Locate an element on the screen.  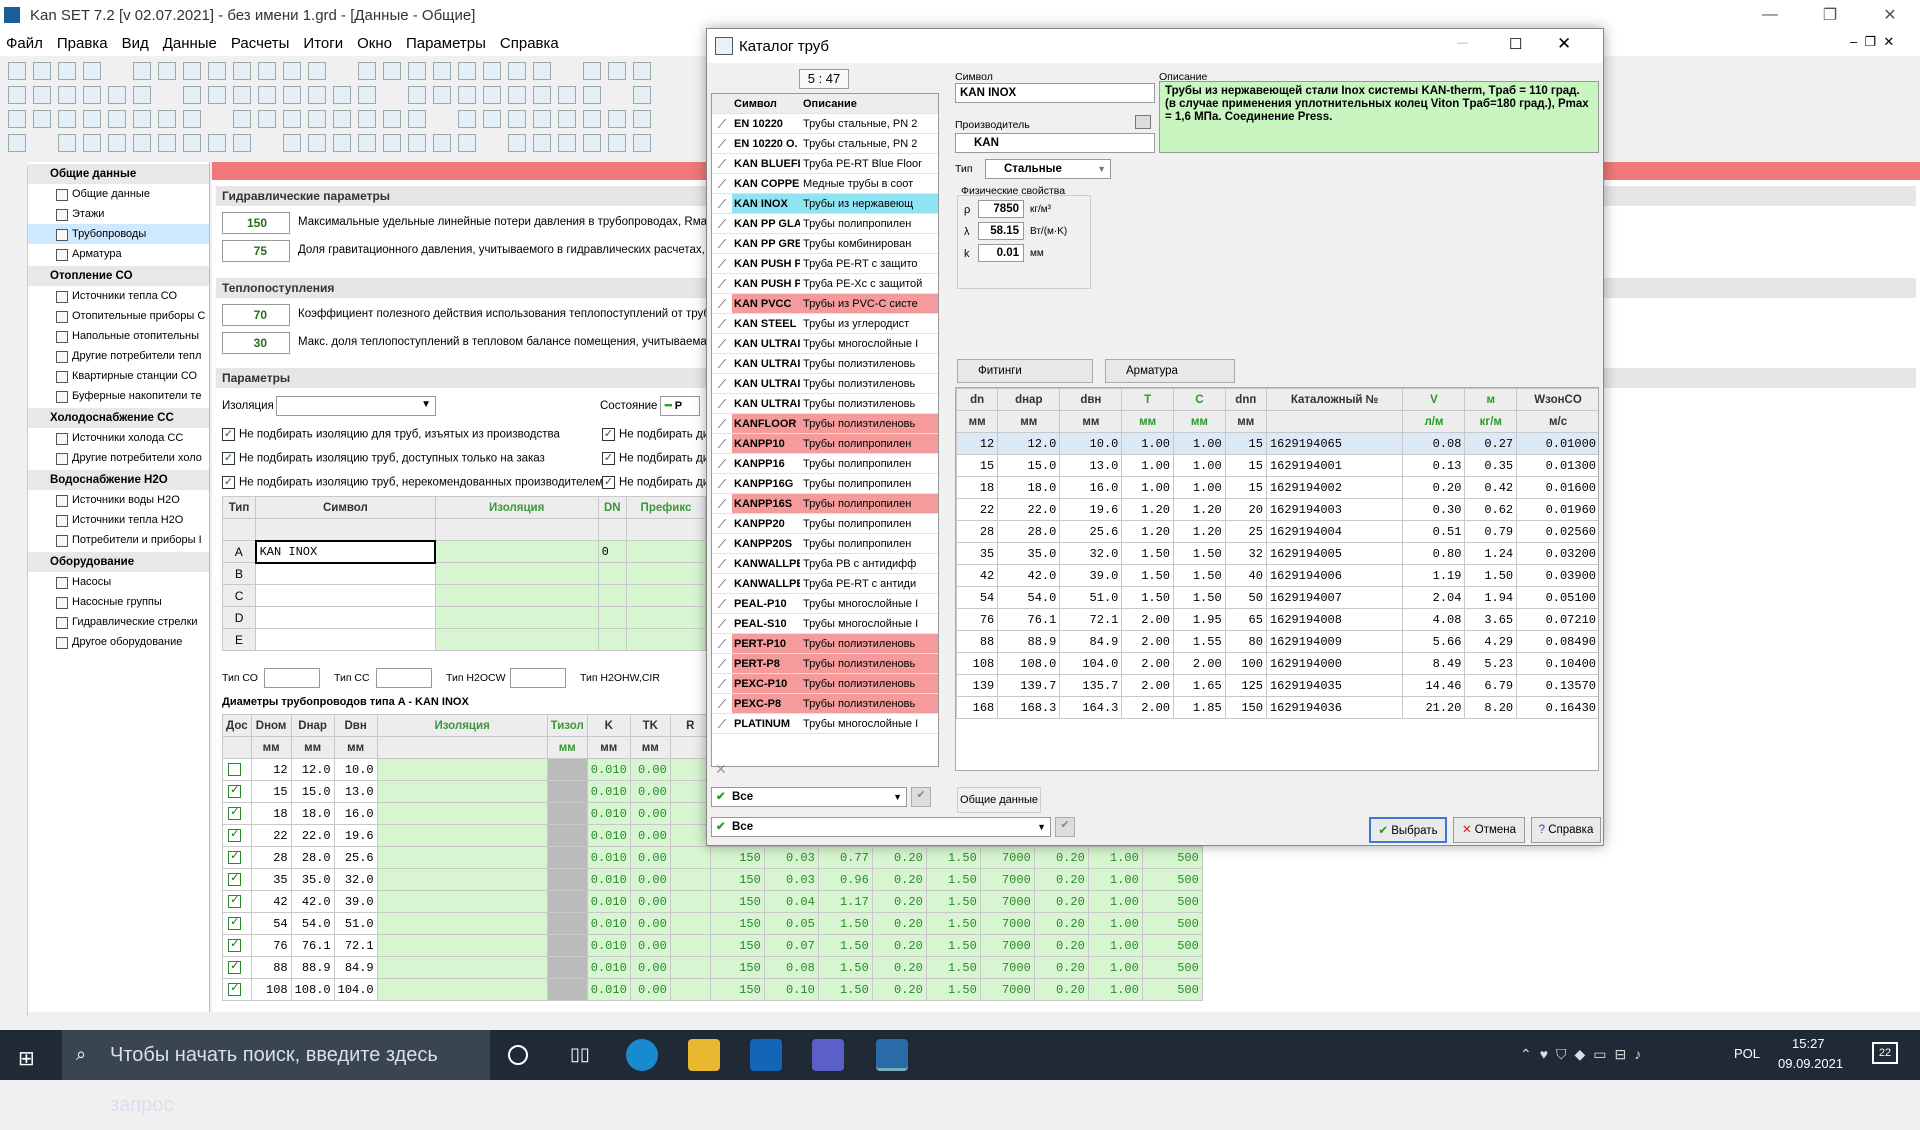
menu-item-8: Справка is located at coordinates (529, 43).